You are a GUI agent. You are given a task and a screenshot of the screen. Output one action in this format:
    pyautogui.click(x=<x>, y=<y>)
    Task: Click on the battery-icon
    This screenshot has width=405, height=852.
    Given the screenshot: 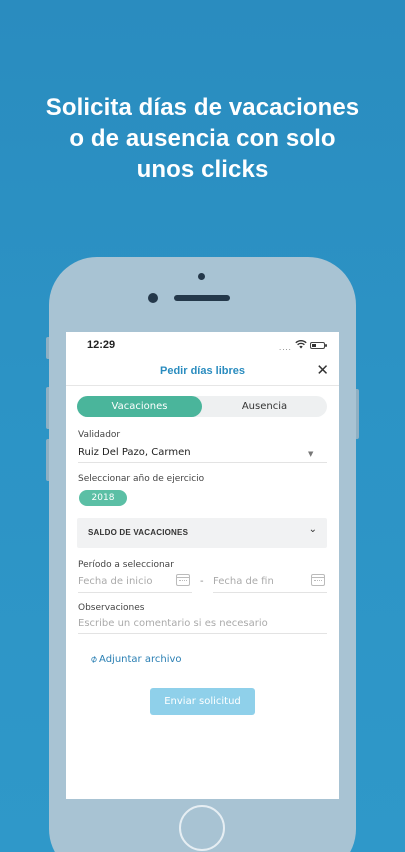 What is the action you would take?
    pyautogui.click(x=318, y=345)
    